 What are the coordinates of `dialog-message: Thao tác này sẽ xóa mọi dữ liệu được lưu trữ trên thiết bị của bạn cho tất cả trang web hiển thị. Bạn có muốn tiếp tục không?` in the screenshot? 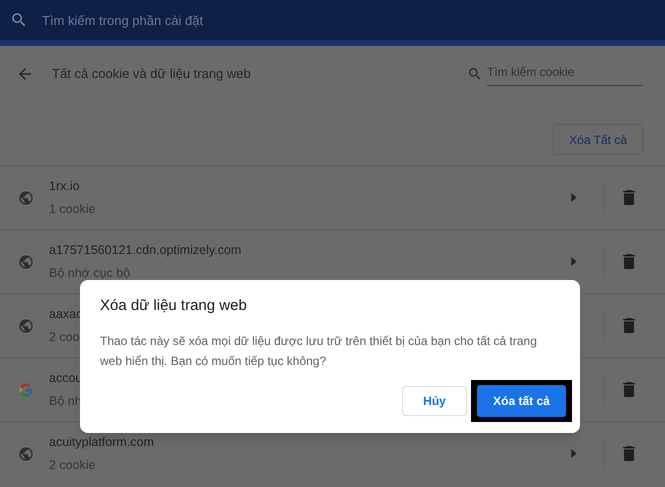 It's located at (319, 351).